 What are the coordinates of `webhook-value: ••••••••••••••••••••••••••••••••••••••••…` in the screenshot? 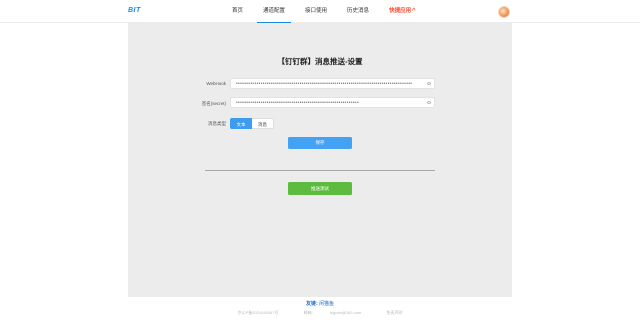 It's located at (324, 84).